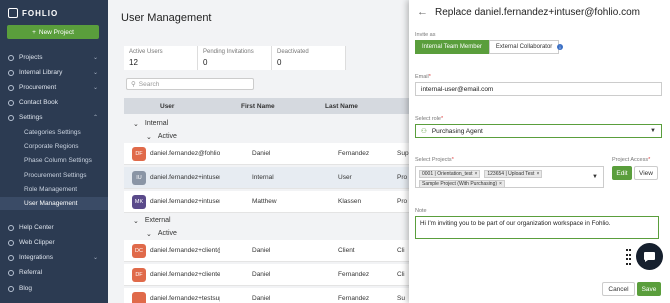 Image resolution: width=670 pixels, height=303 pixels. What do you see at coordinates (185, 298) in the screenshot?
I see `user-email: daniel.fernandez+testsup` at bounding box center [185, 298].